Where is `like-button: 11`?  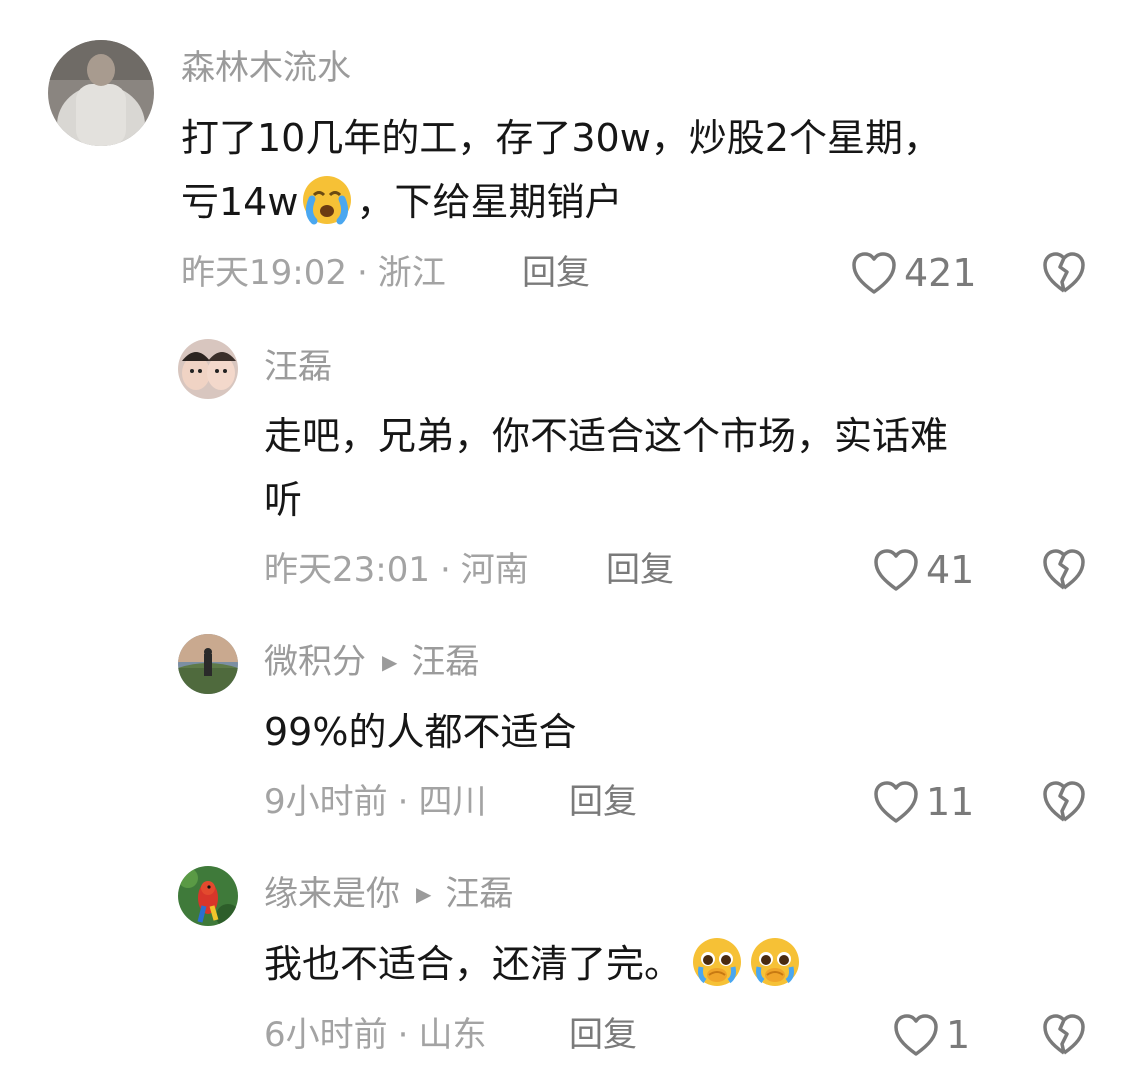 like-button: 11 is located at coordinates (923, 802).